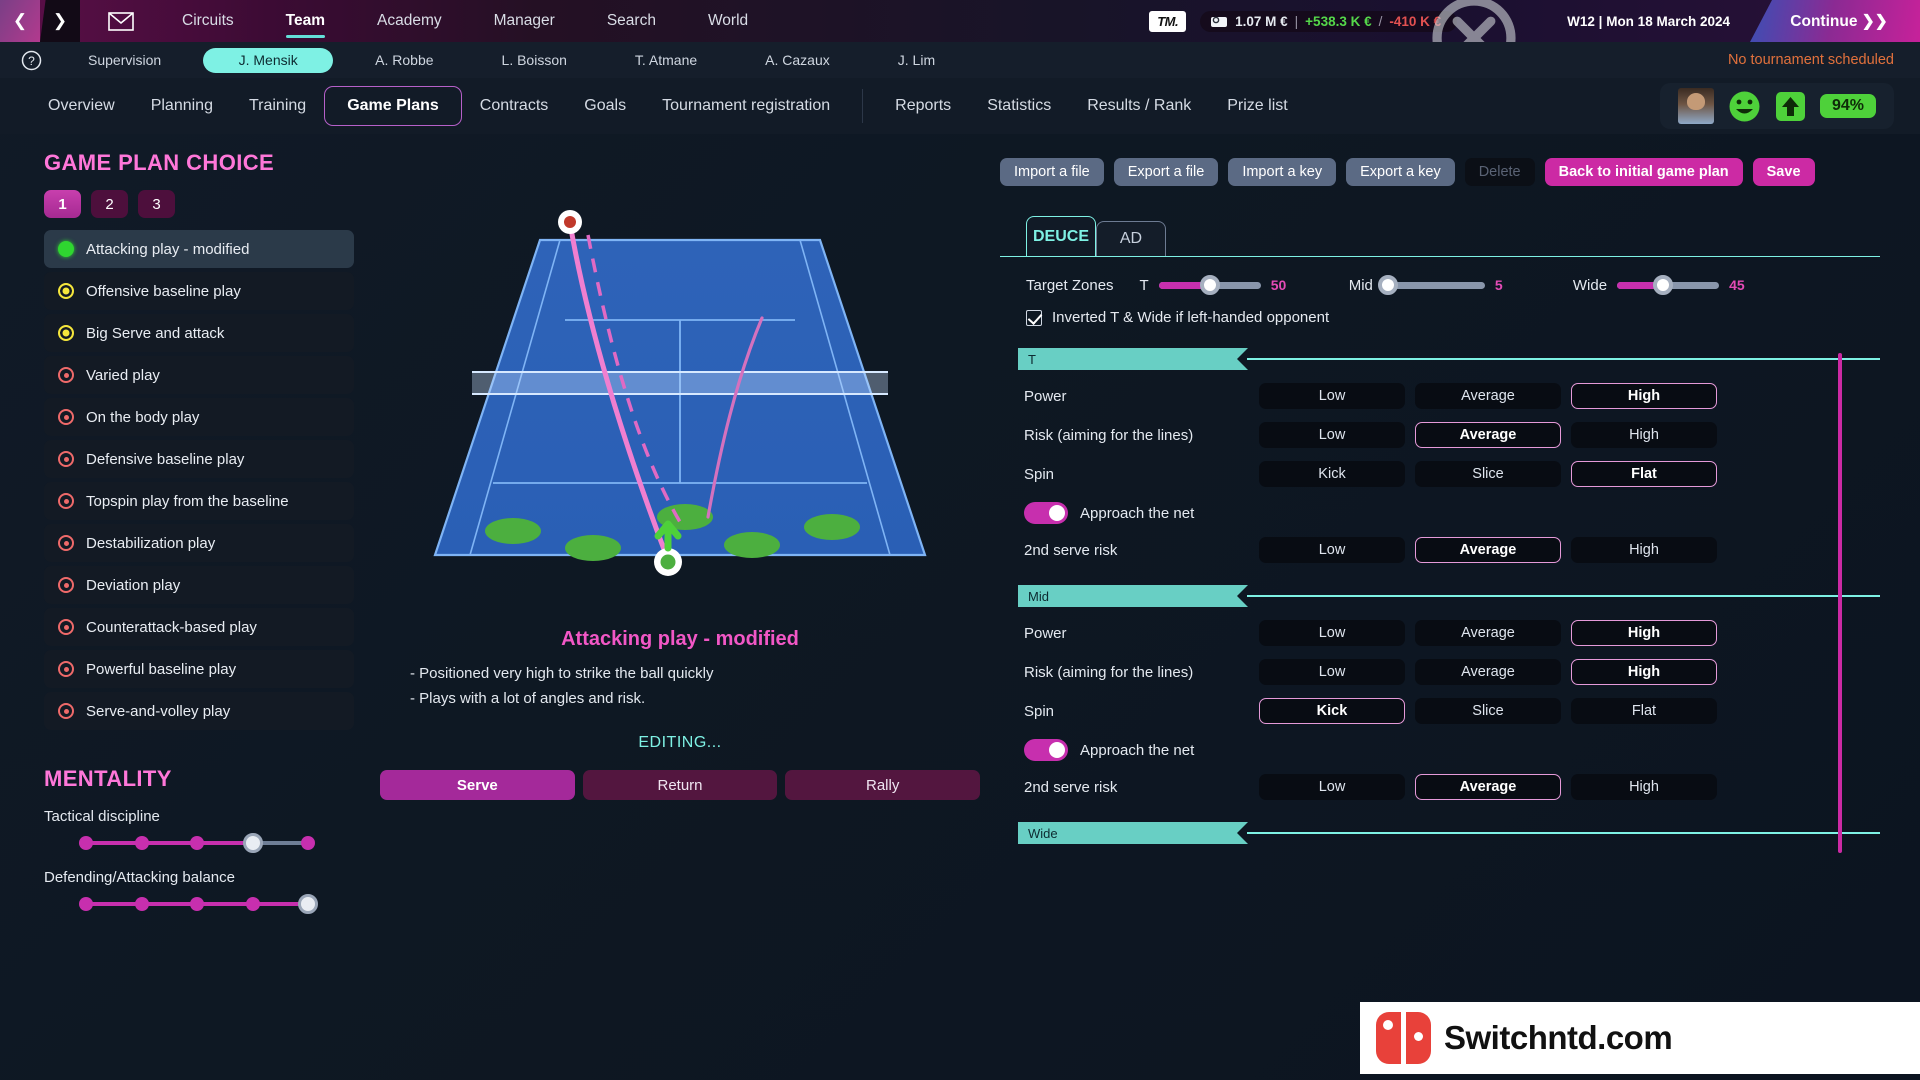  Describe the element at coordinates (121, 21) in the screenshot. I see `mail-icon` at that location.